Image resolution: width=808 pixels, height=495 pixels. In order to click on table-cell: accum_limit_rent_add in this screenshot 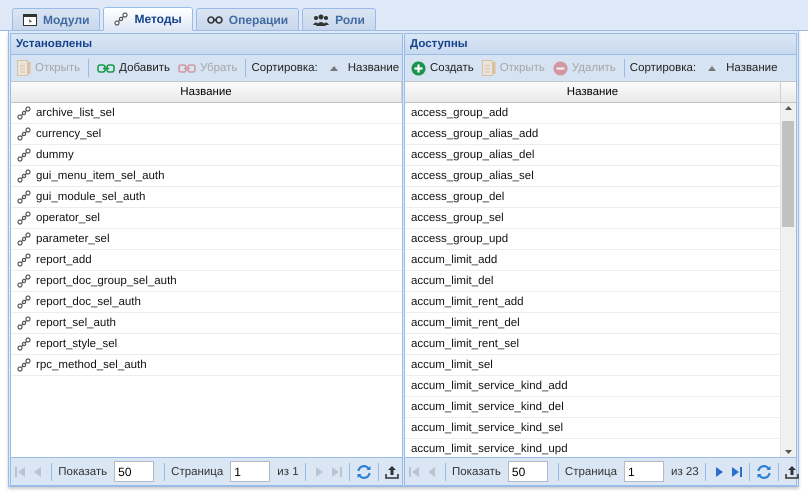, I will do `click(467, 302)`.